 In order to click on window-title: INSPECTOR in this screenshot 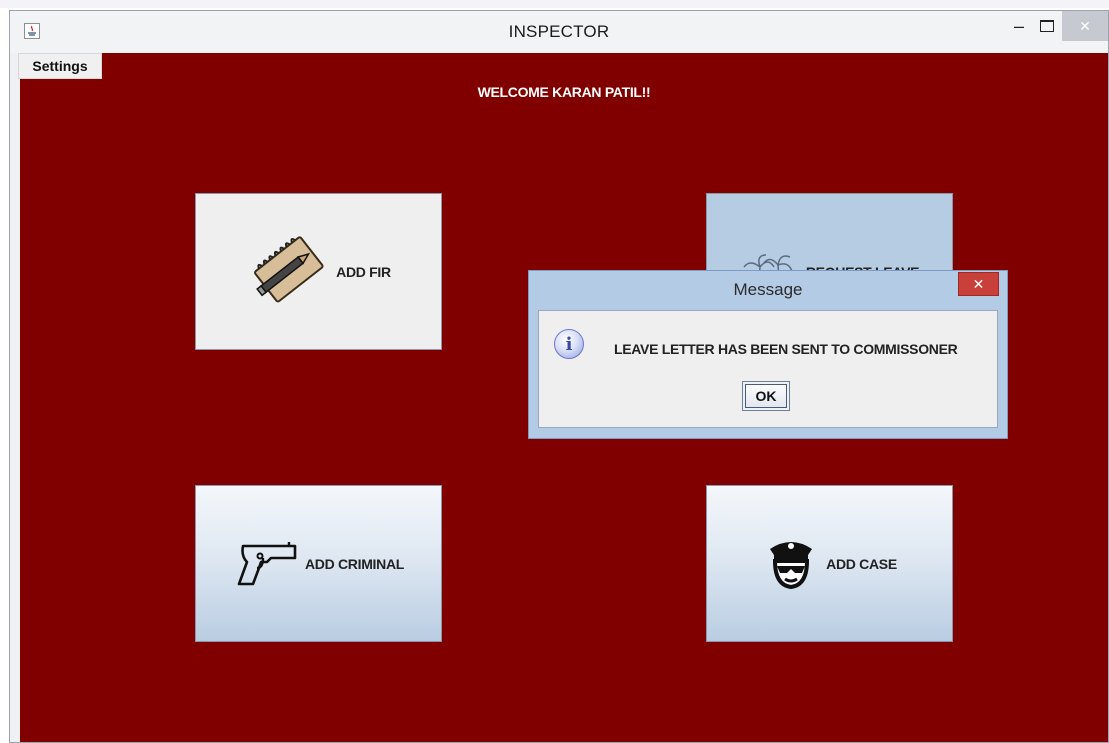, I will do `click(559, 31)`.